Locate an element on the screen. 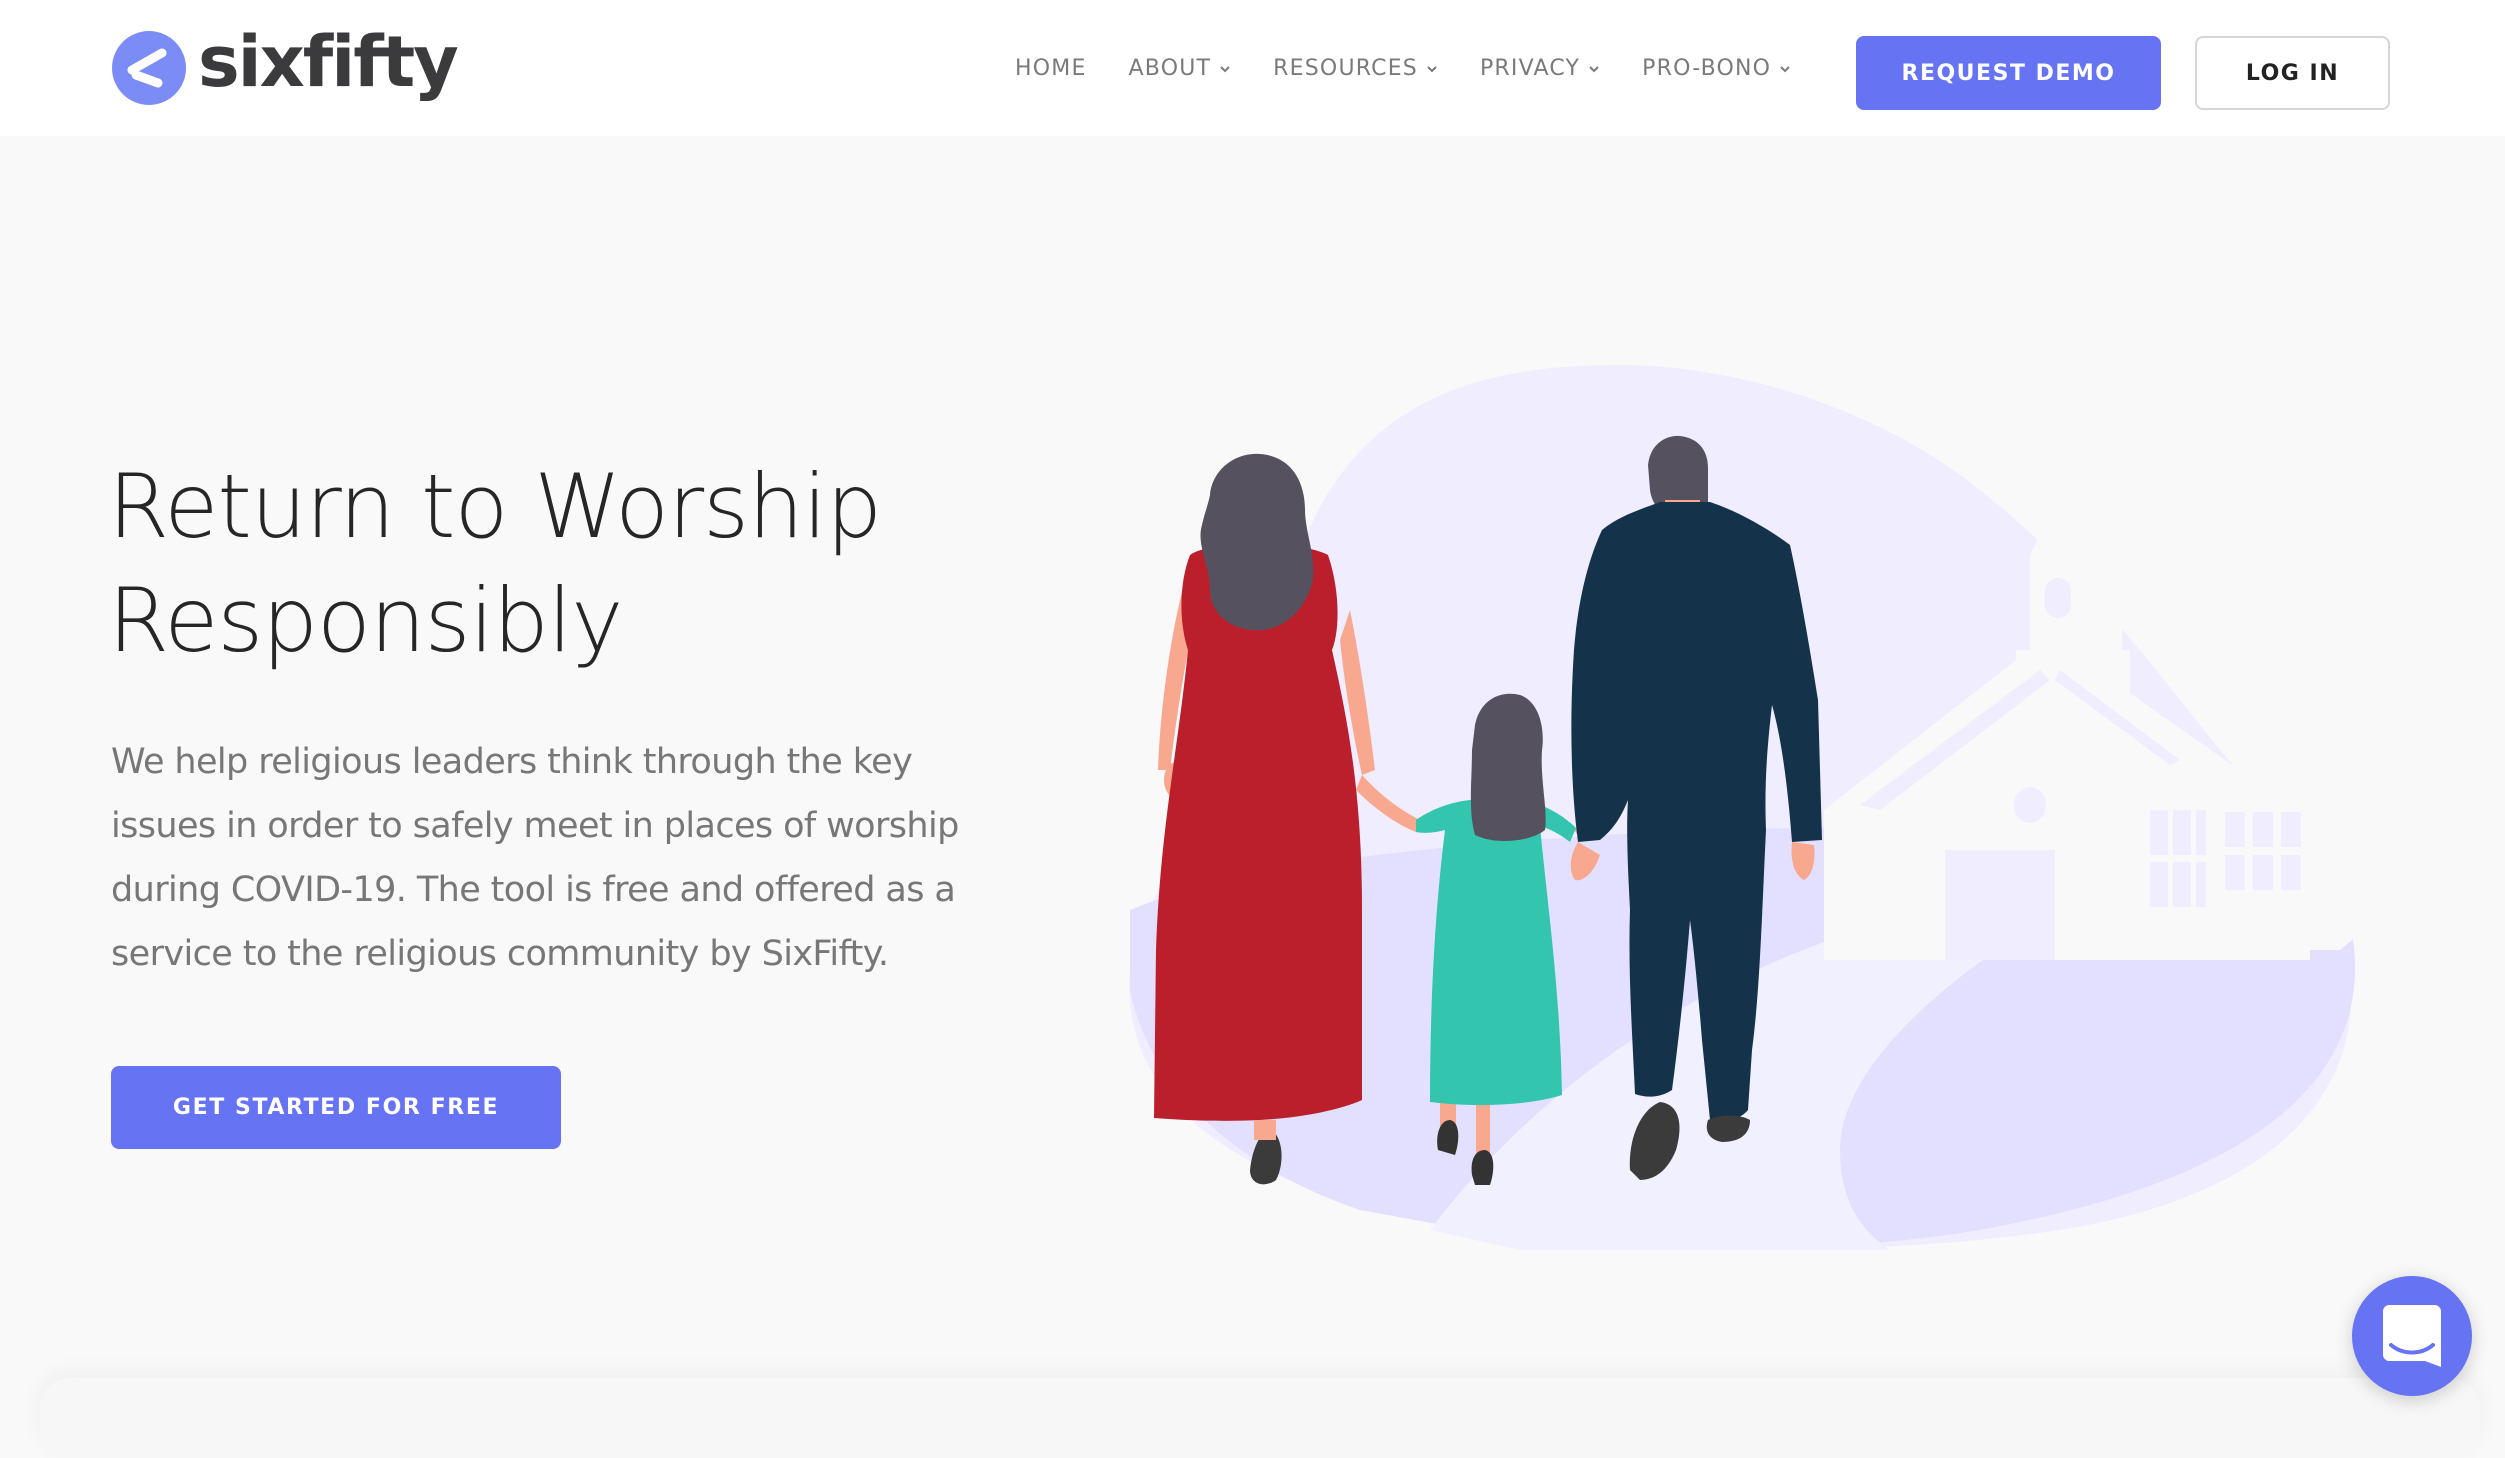  logo-link: sixfifty is located at coordinates (285, 65).